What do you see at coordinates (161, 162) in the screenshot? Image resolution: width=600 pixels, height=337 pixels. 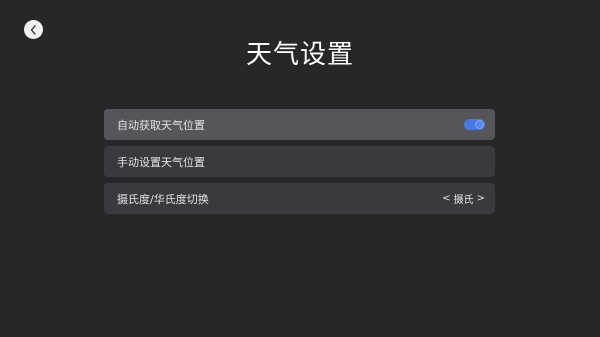 I see `manual-location-label: 手动设置天气位置` at bounding box center [161, 162].